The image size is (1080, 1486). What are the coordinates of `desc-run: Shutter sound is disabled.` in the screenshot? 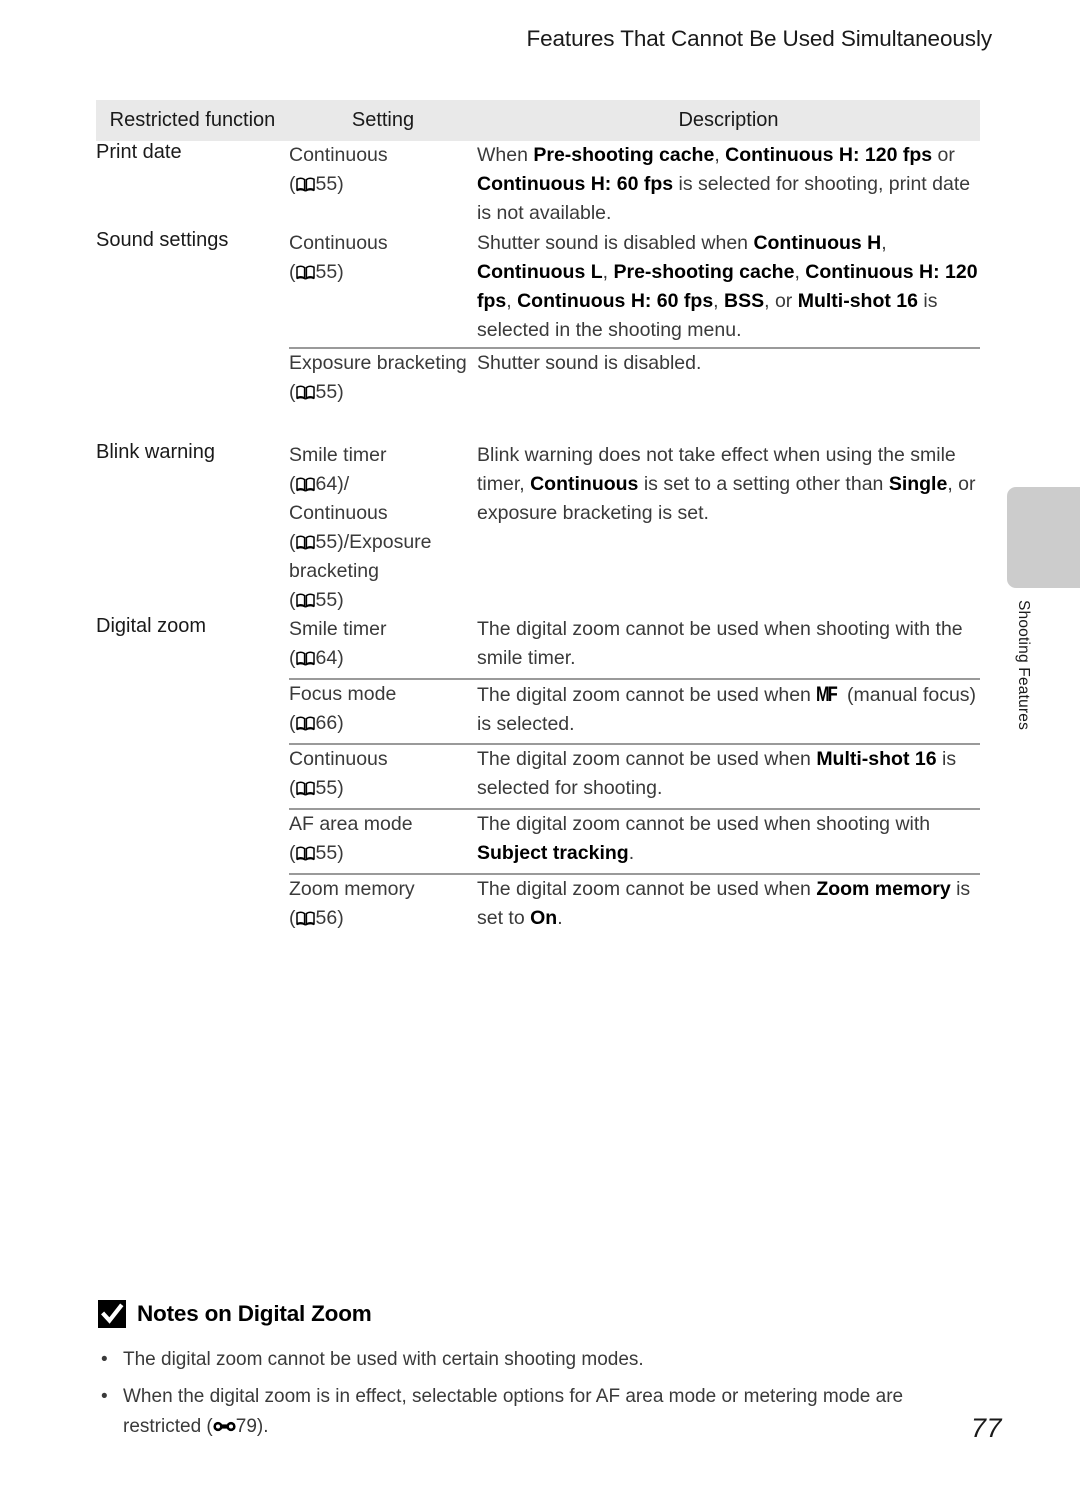 It's located at (589, 363).